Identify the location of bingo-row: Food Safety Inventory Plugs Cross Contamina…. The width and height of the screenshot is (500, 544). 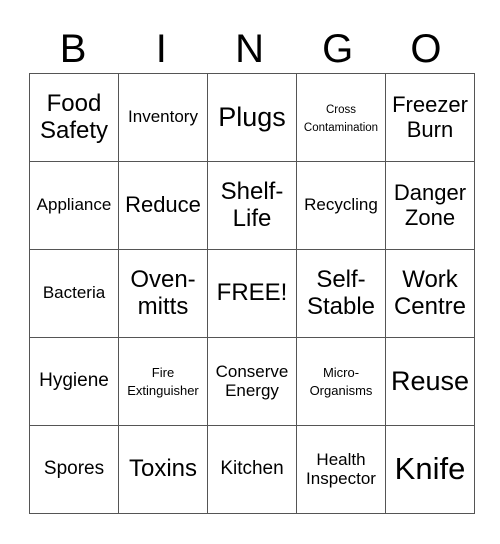
(252, 117).